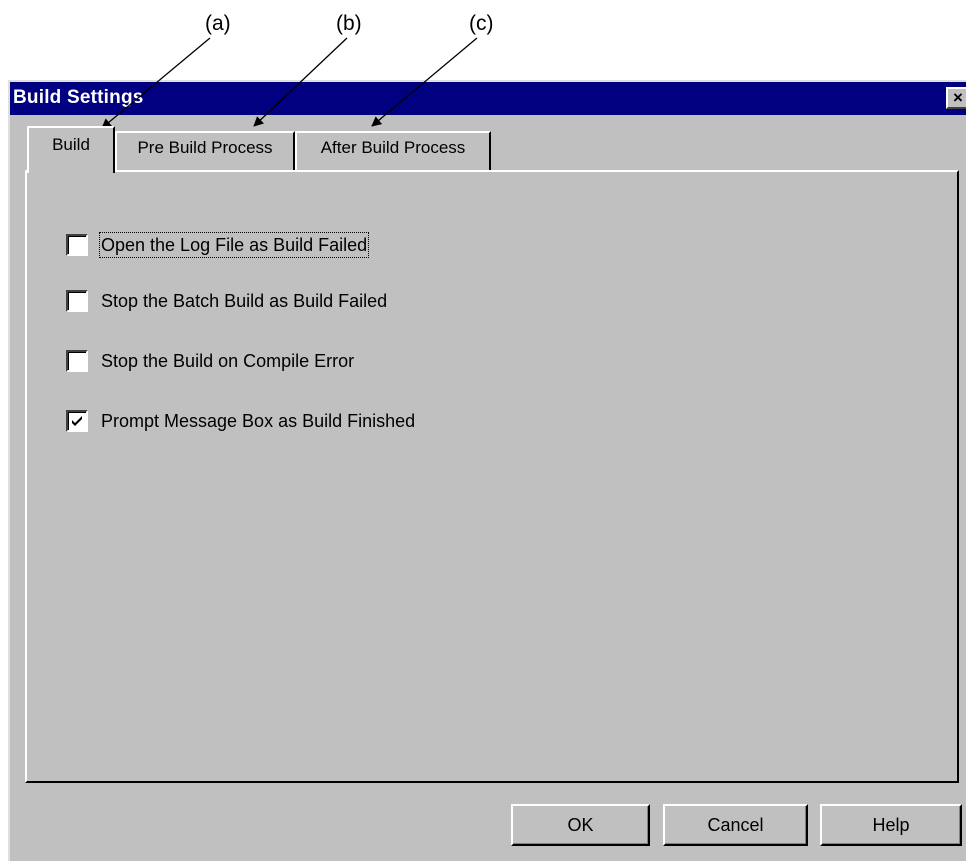  Describe the element at coordinates (244, 301) in the screenshot. I see `stop-batch-build-label: Stop the Batch Build as Build Failed` at that location.